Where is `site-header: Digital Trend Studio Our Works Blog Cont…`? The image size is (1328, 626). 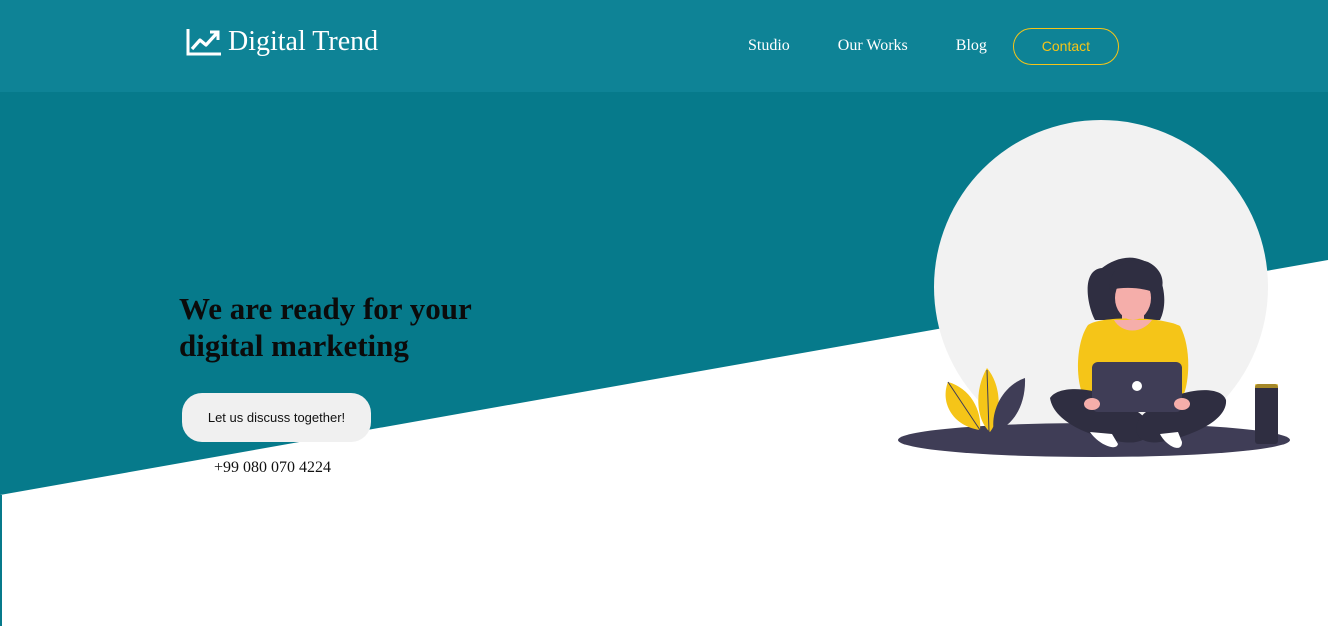
site-header: Digital Trend Studio Our Works Blog Cont… is located at coordinates (664, 46).